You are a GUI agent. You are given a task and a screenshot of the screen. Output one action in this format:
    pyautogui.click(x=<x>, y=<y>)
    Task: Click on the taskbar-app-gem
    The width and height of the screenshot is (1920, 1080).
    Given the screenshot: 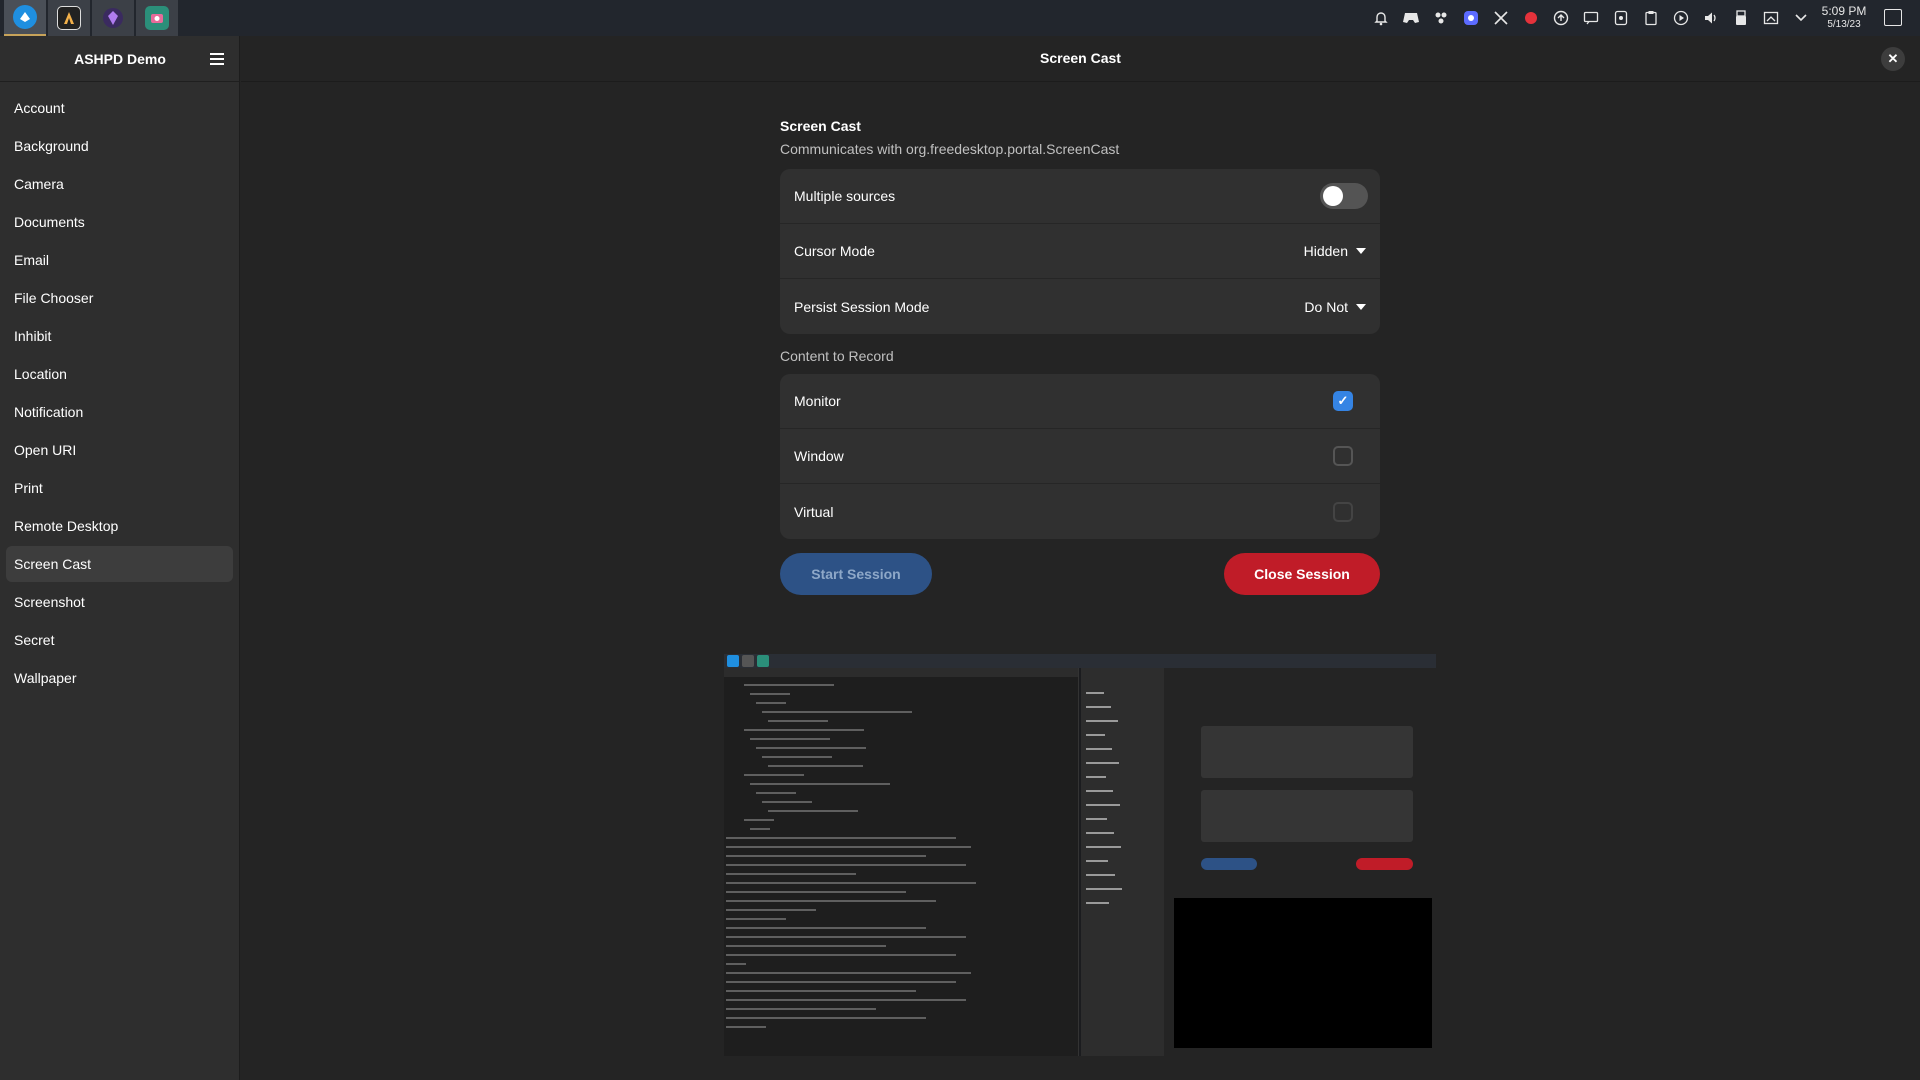 What is the action you would take?
    pyautogui.click(x=113, y=18)
    